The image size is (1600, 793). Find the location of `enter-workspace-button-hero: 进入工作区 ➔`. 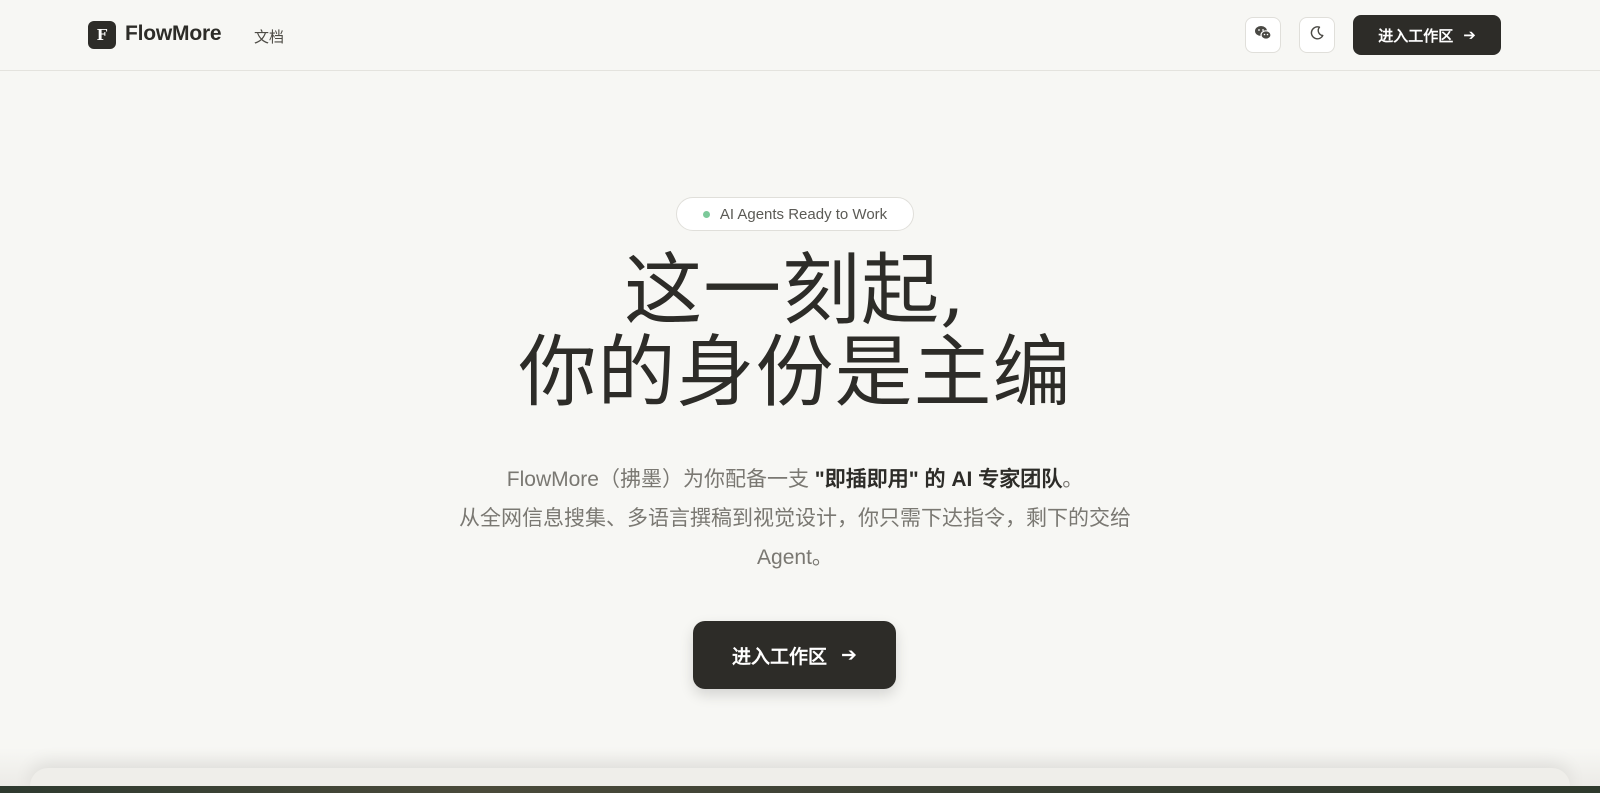

enter-workspace-button-hero: 进入工作区 ➔ is located at coordinates (794, 655).